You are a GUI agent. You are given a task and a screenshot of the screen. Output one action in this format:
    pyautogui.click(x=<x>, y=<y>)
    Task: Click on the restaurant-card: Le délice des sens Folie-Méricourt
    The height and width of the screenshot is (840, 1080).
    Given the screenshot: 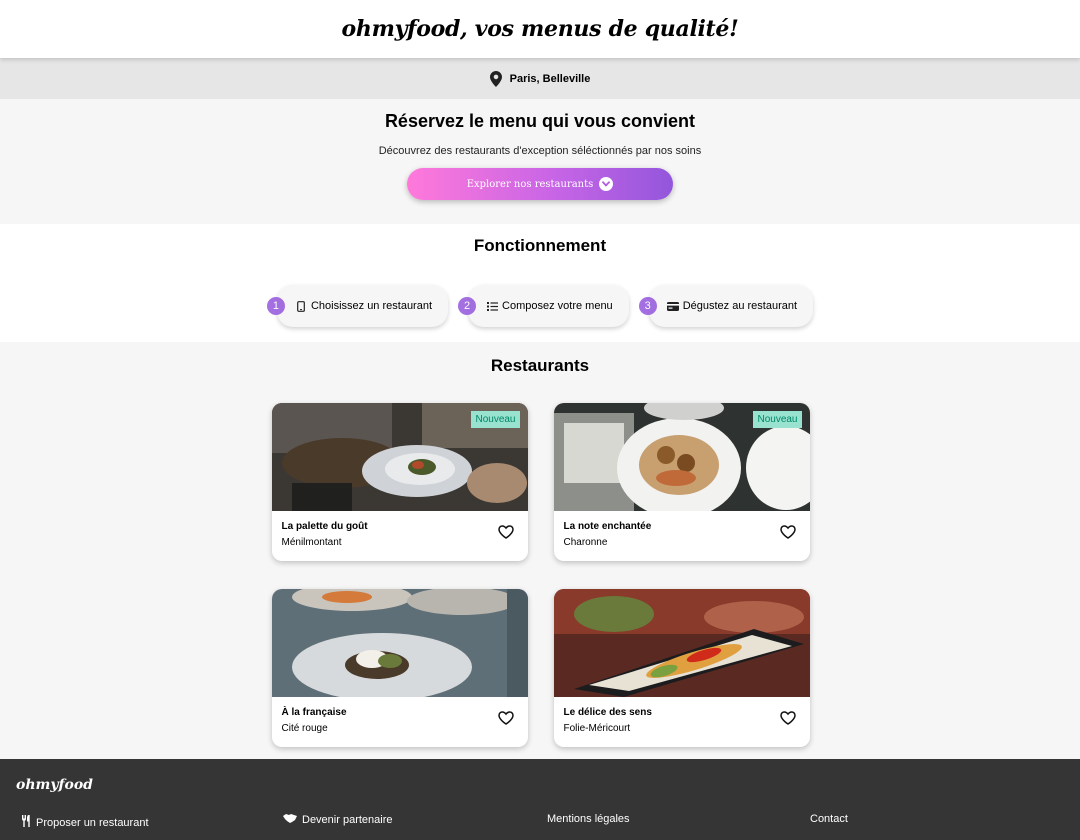 What is the action you would take?
    pyautogui.click(x=681, y=668)
    